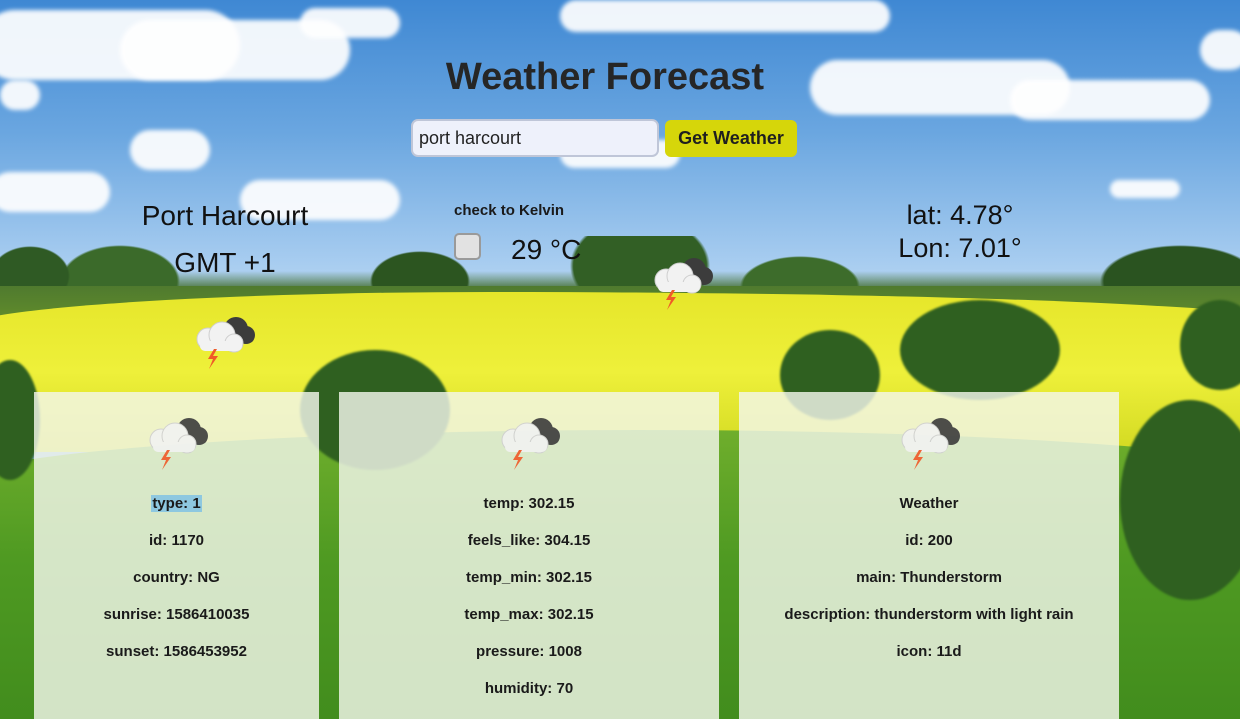 This screenshot has height=719, width=1240. Describe the element at coordinates (960, 248) in the screenshot. I see `longitude: Lon: 7.01°` at that location.